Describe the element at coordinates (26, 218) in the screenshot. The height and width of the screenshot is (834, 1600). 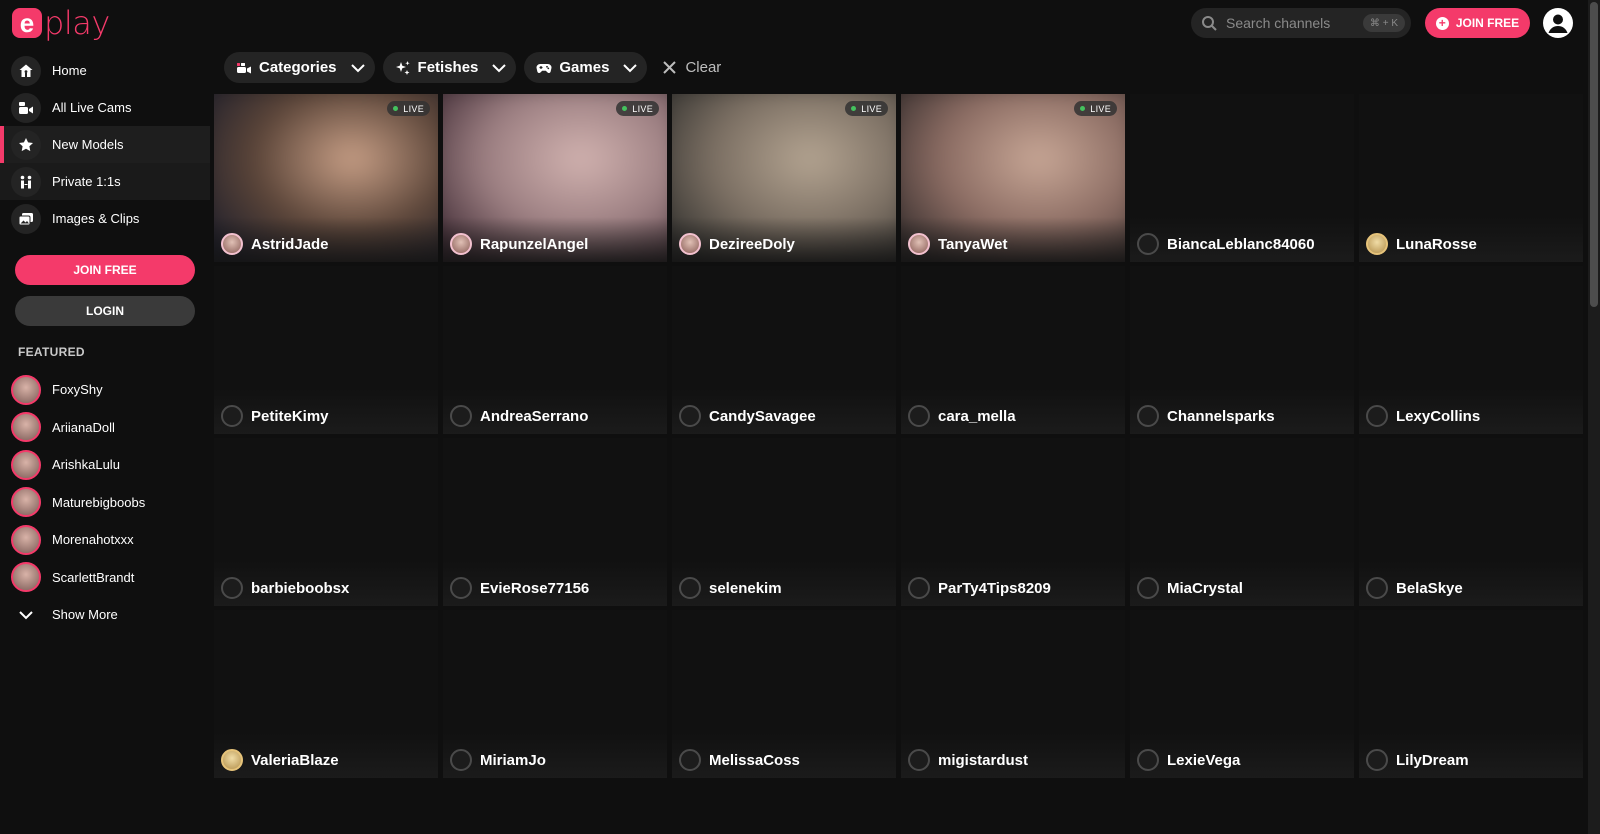
I see `images-icon` at that location.